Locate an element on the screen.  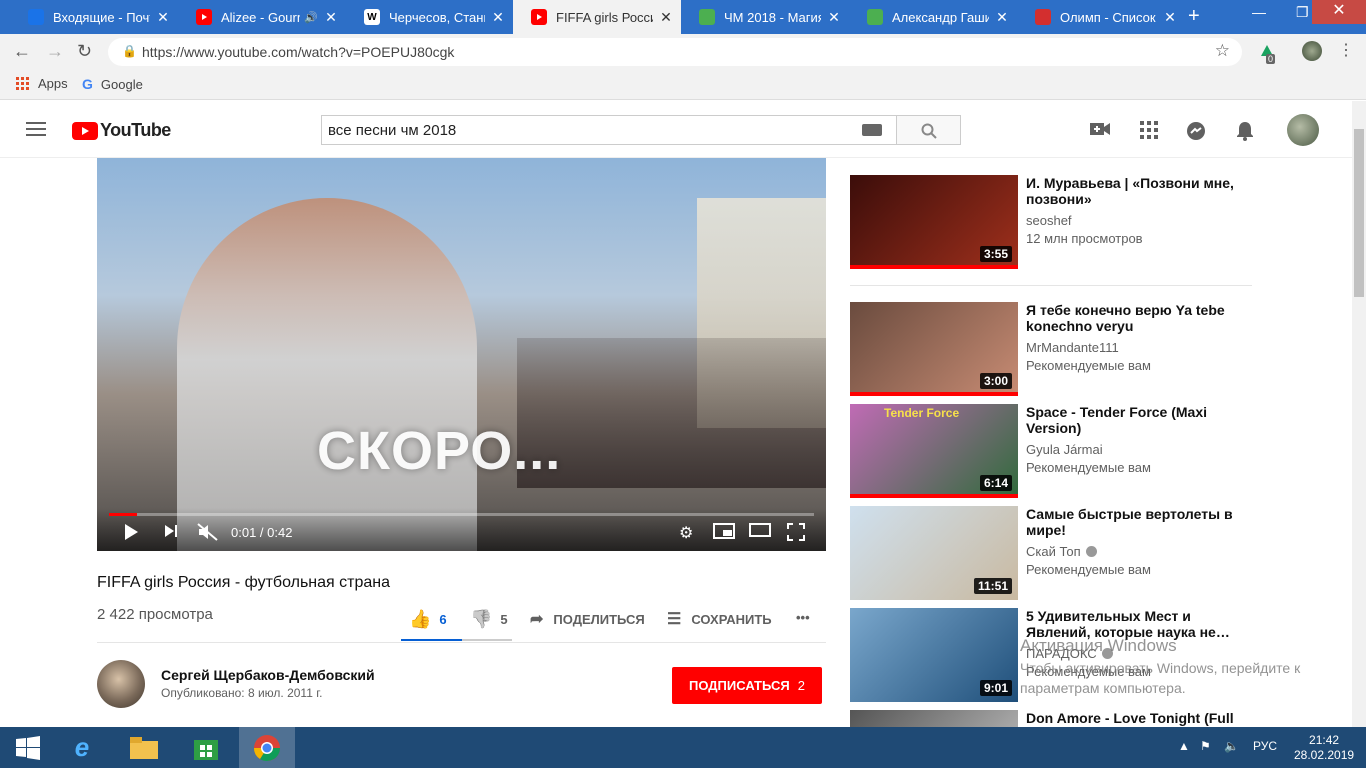
video-thumbnail: 11:51 is located at coordinates (934, 553).